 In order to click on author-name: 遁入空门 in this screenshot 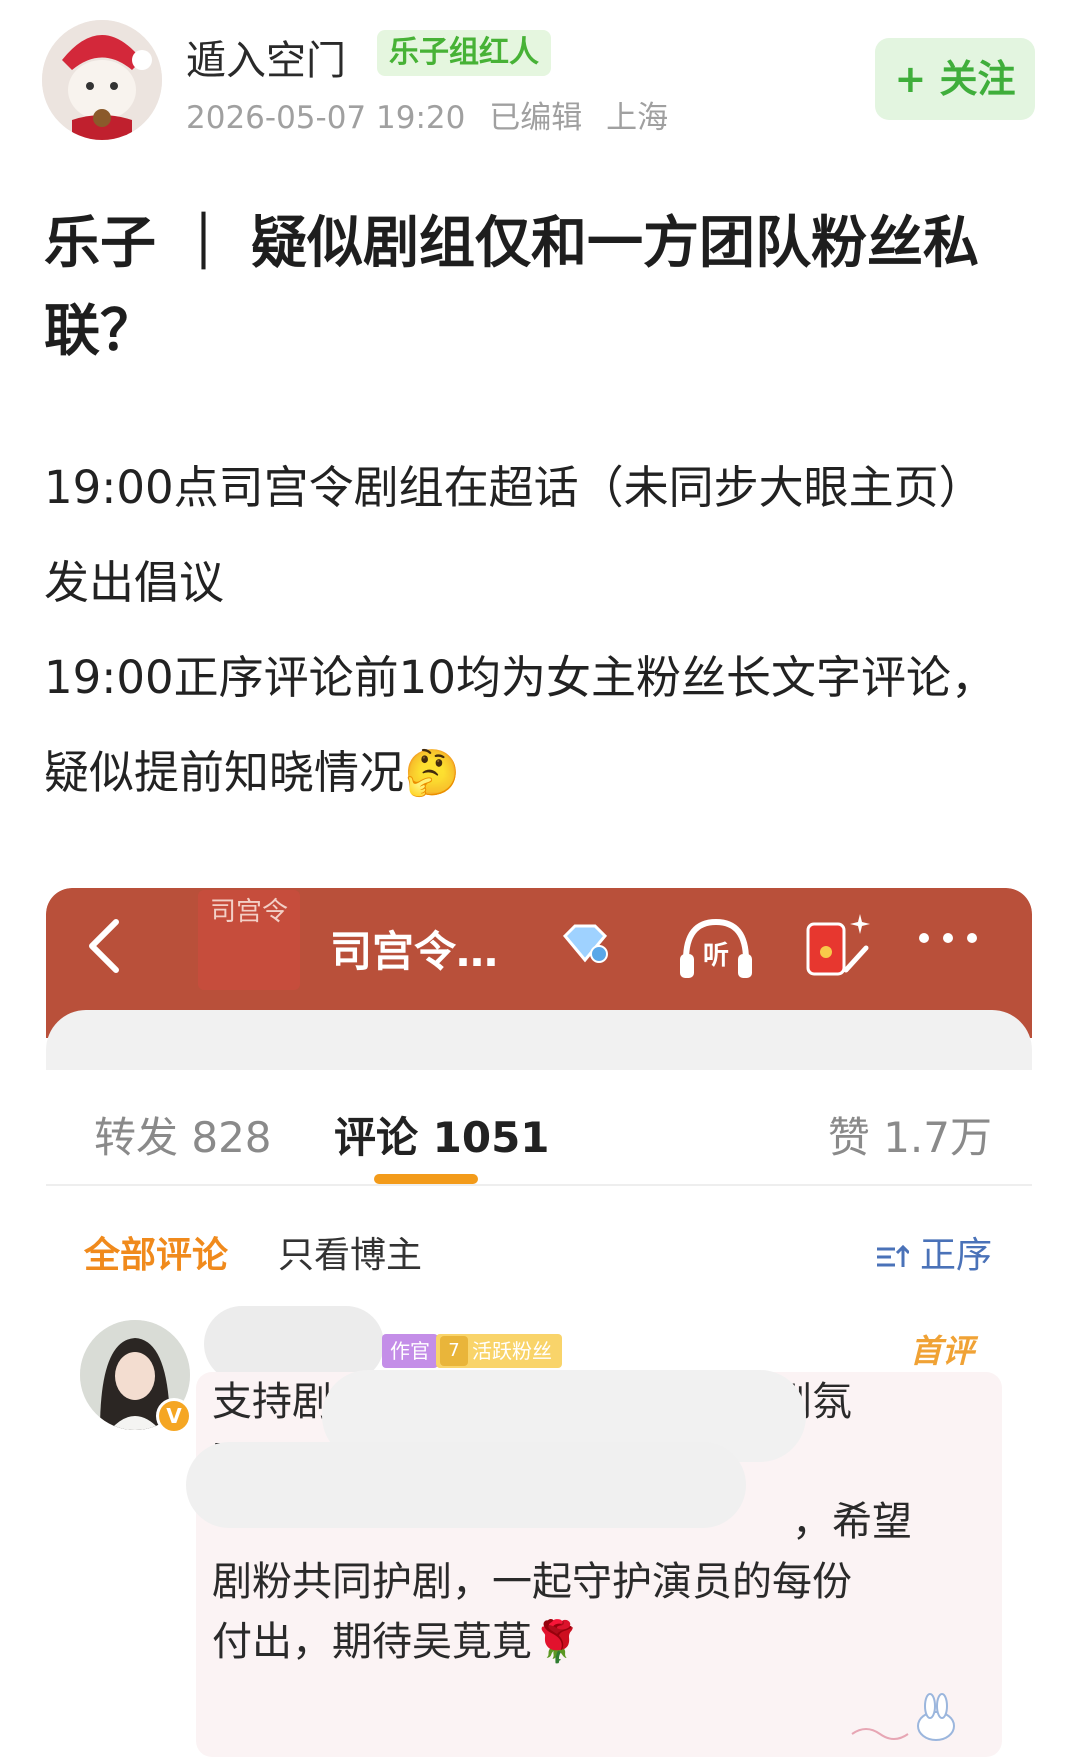, I will do `click(266, 57)`.